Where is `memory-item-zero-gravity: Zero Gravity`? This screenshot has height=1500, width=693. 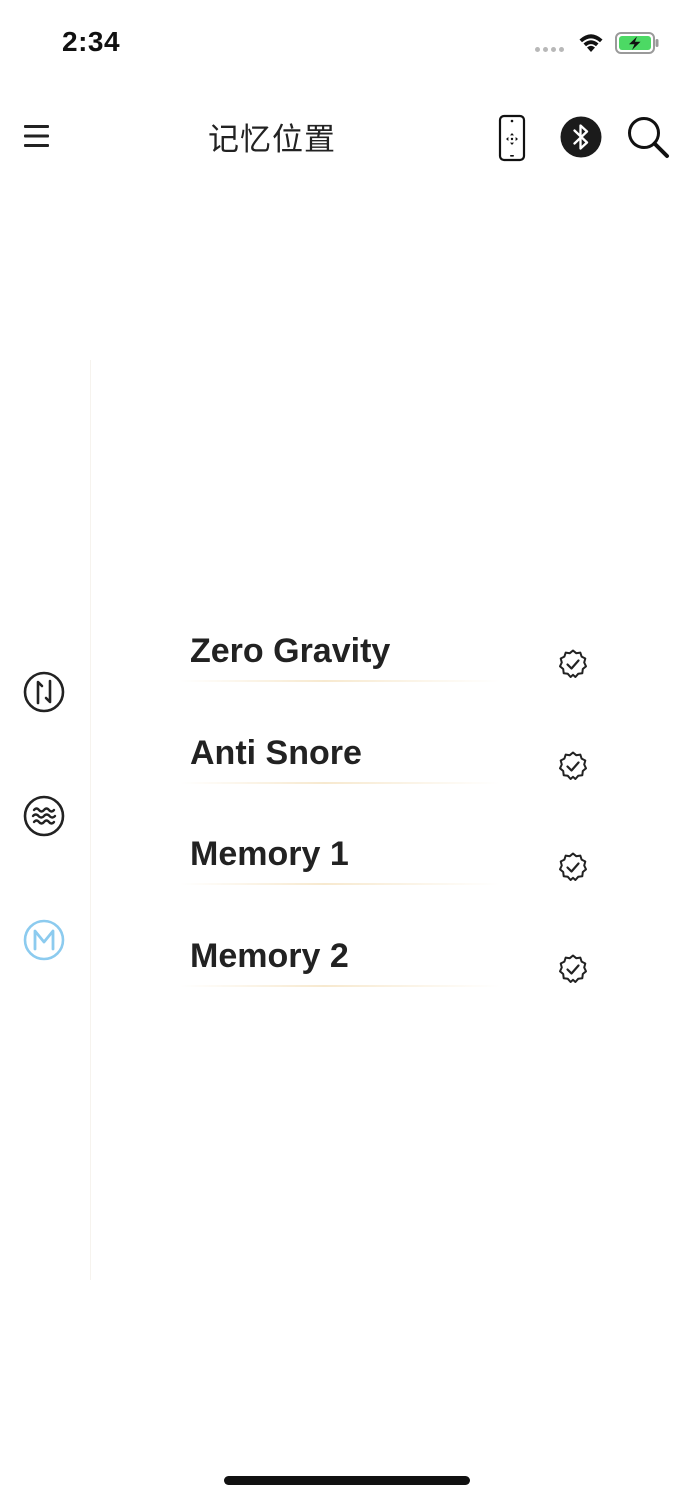 memory-item-zero-gravity: Zero Gravity is located at coordinates (400, 671).